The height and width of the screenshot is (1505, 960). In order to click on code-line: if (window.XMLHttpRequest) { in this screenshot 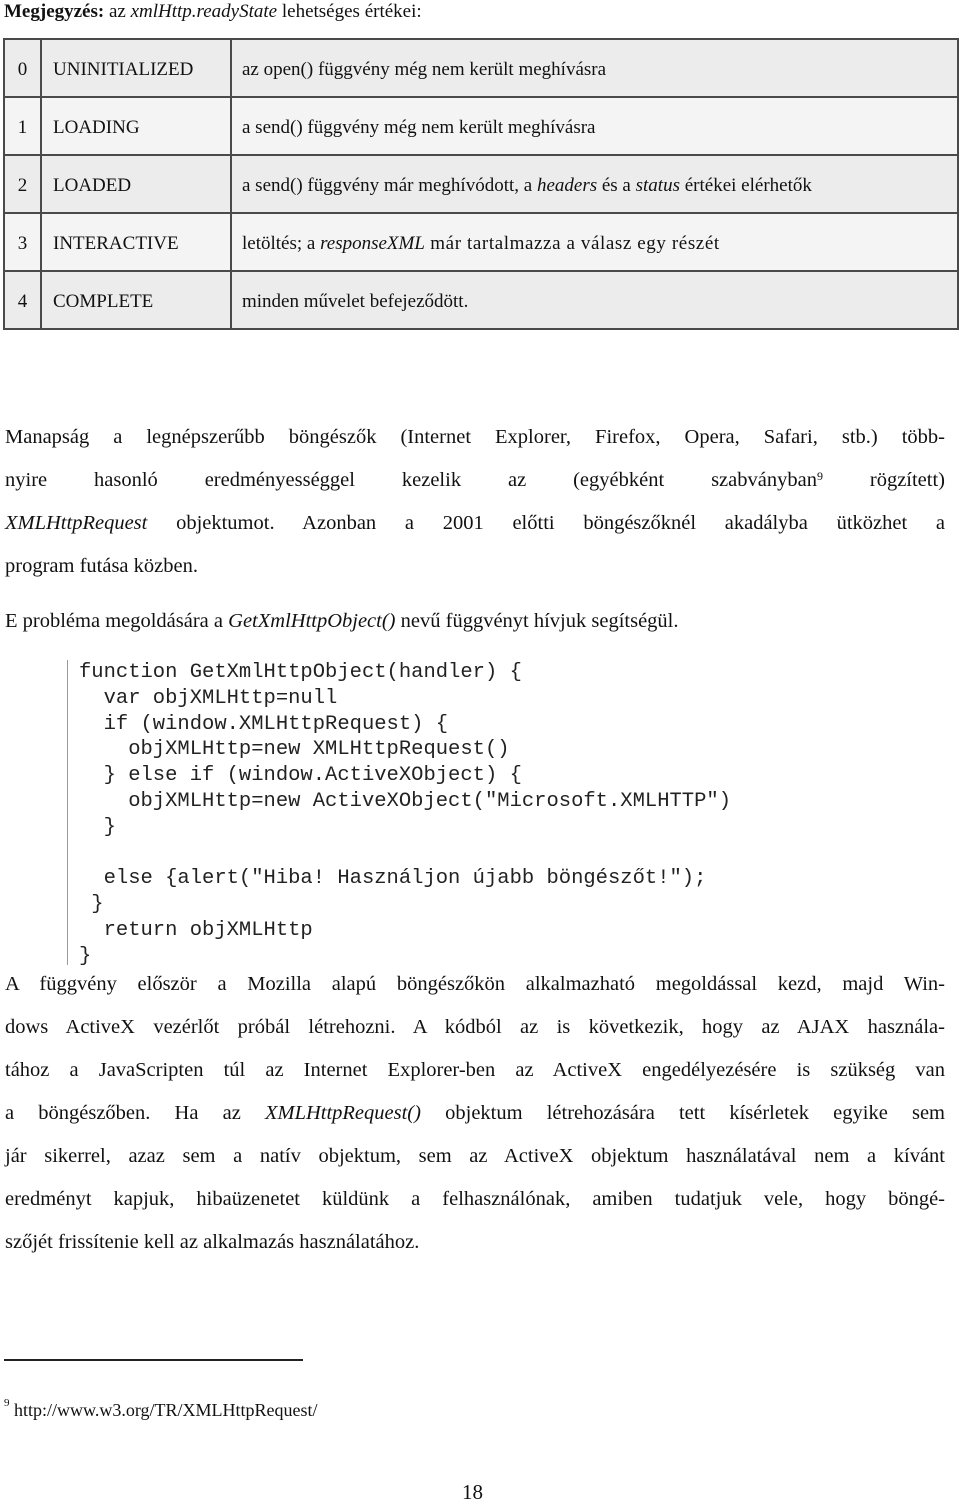, I will do `click(264, 724)`.